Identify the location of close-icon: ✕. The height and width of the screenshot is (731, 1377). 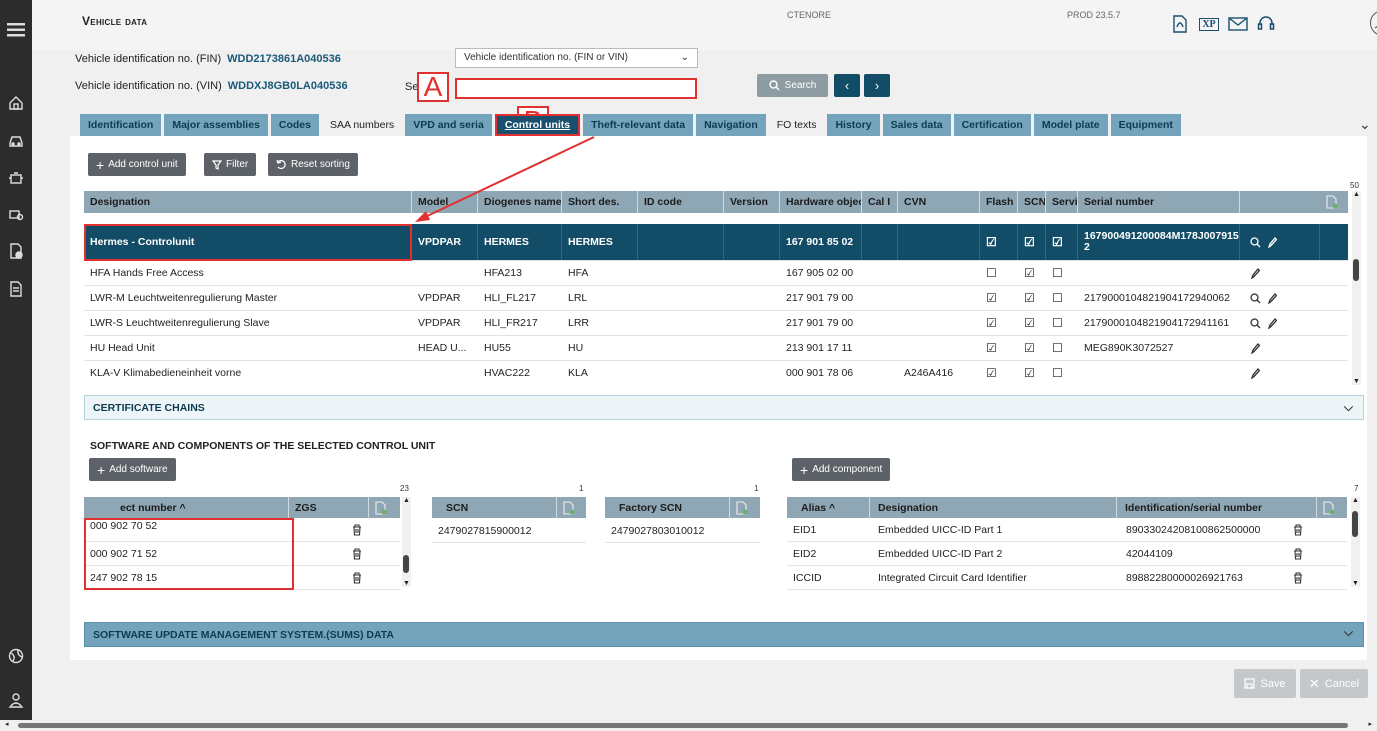
(1314, 683).